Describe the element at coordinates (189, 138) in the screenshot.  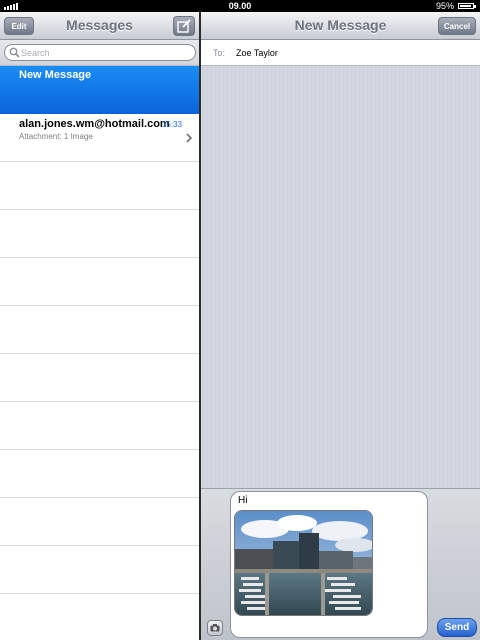
I see `chevron-right-icon` at that location.